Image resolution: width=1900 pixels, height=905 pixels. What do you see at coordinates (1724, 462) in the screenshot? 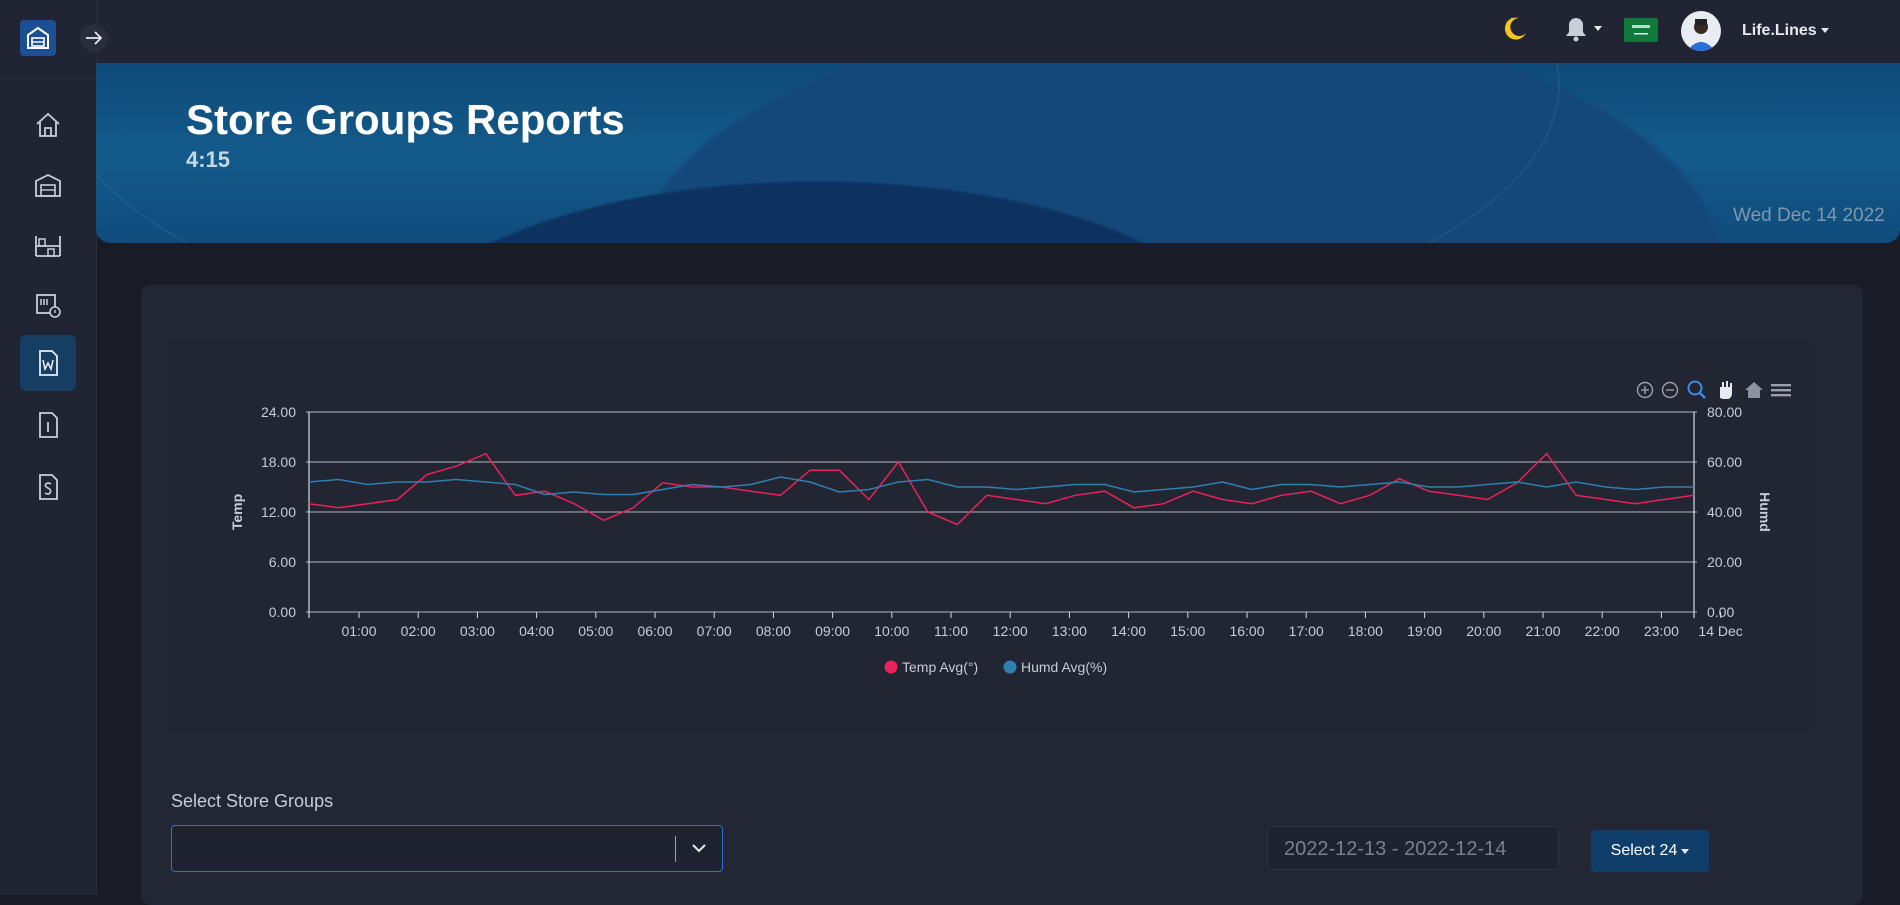
I see `y-right-tick-label: 60.00` at bounding box center [1724, 462].